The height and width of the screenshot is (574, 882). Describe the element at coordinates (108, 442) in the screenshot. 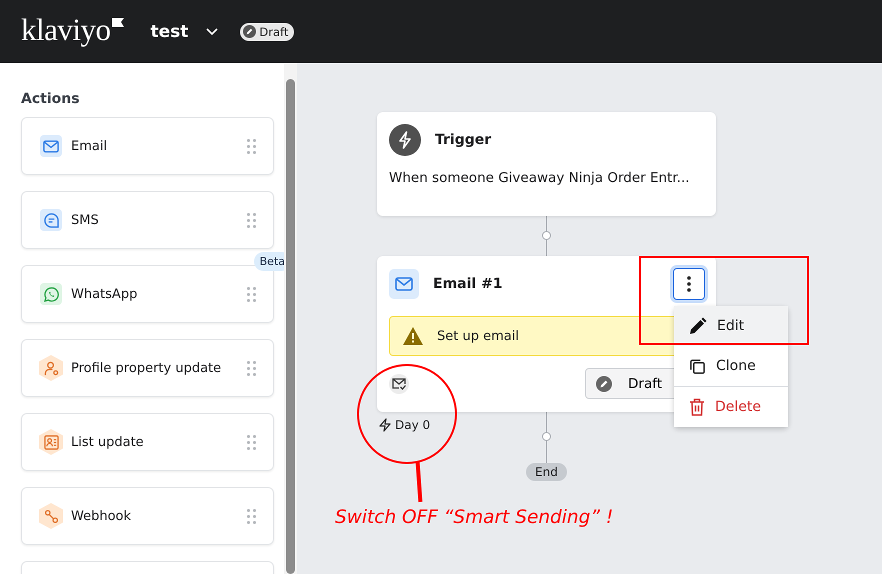

I see `action-label: List update` at that location.